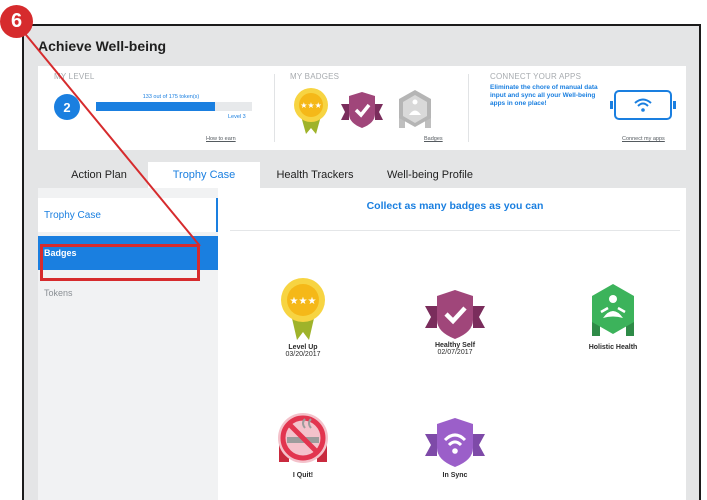 The width and height of the screenshot is (707, 500). I want to click on badge-name: Level Up, so click(303, 347).